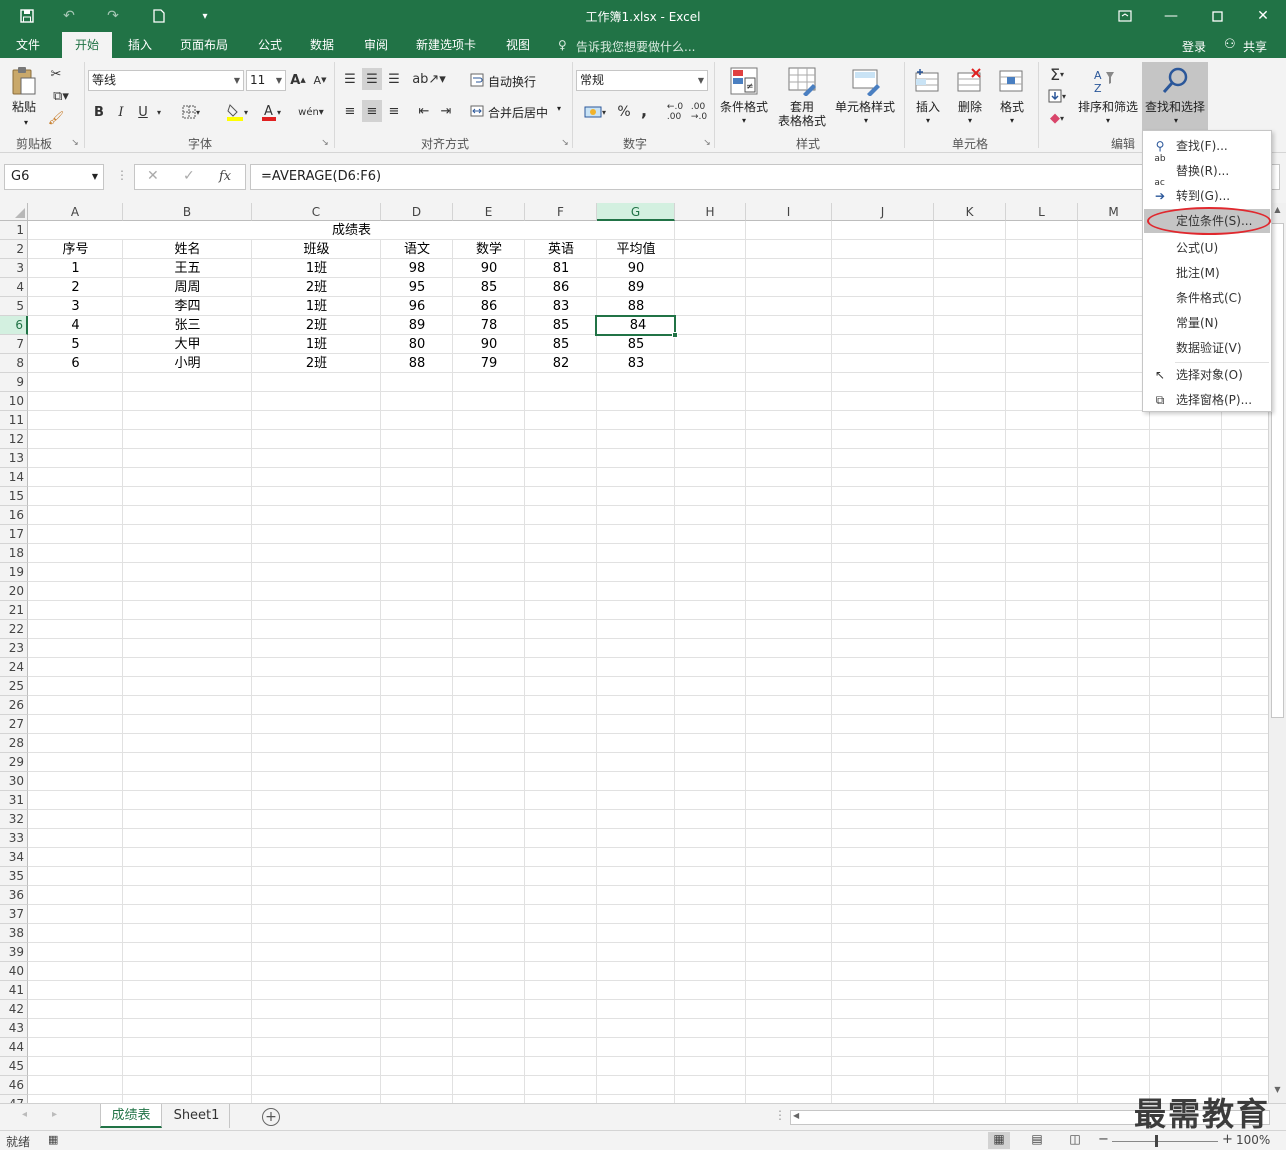 This screenshot has width=1286, height=1150. I want to click on wrap-text-button: 自动换行, so click(512, 81).